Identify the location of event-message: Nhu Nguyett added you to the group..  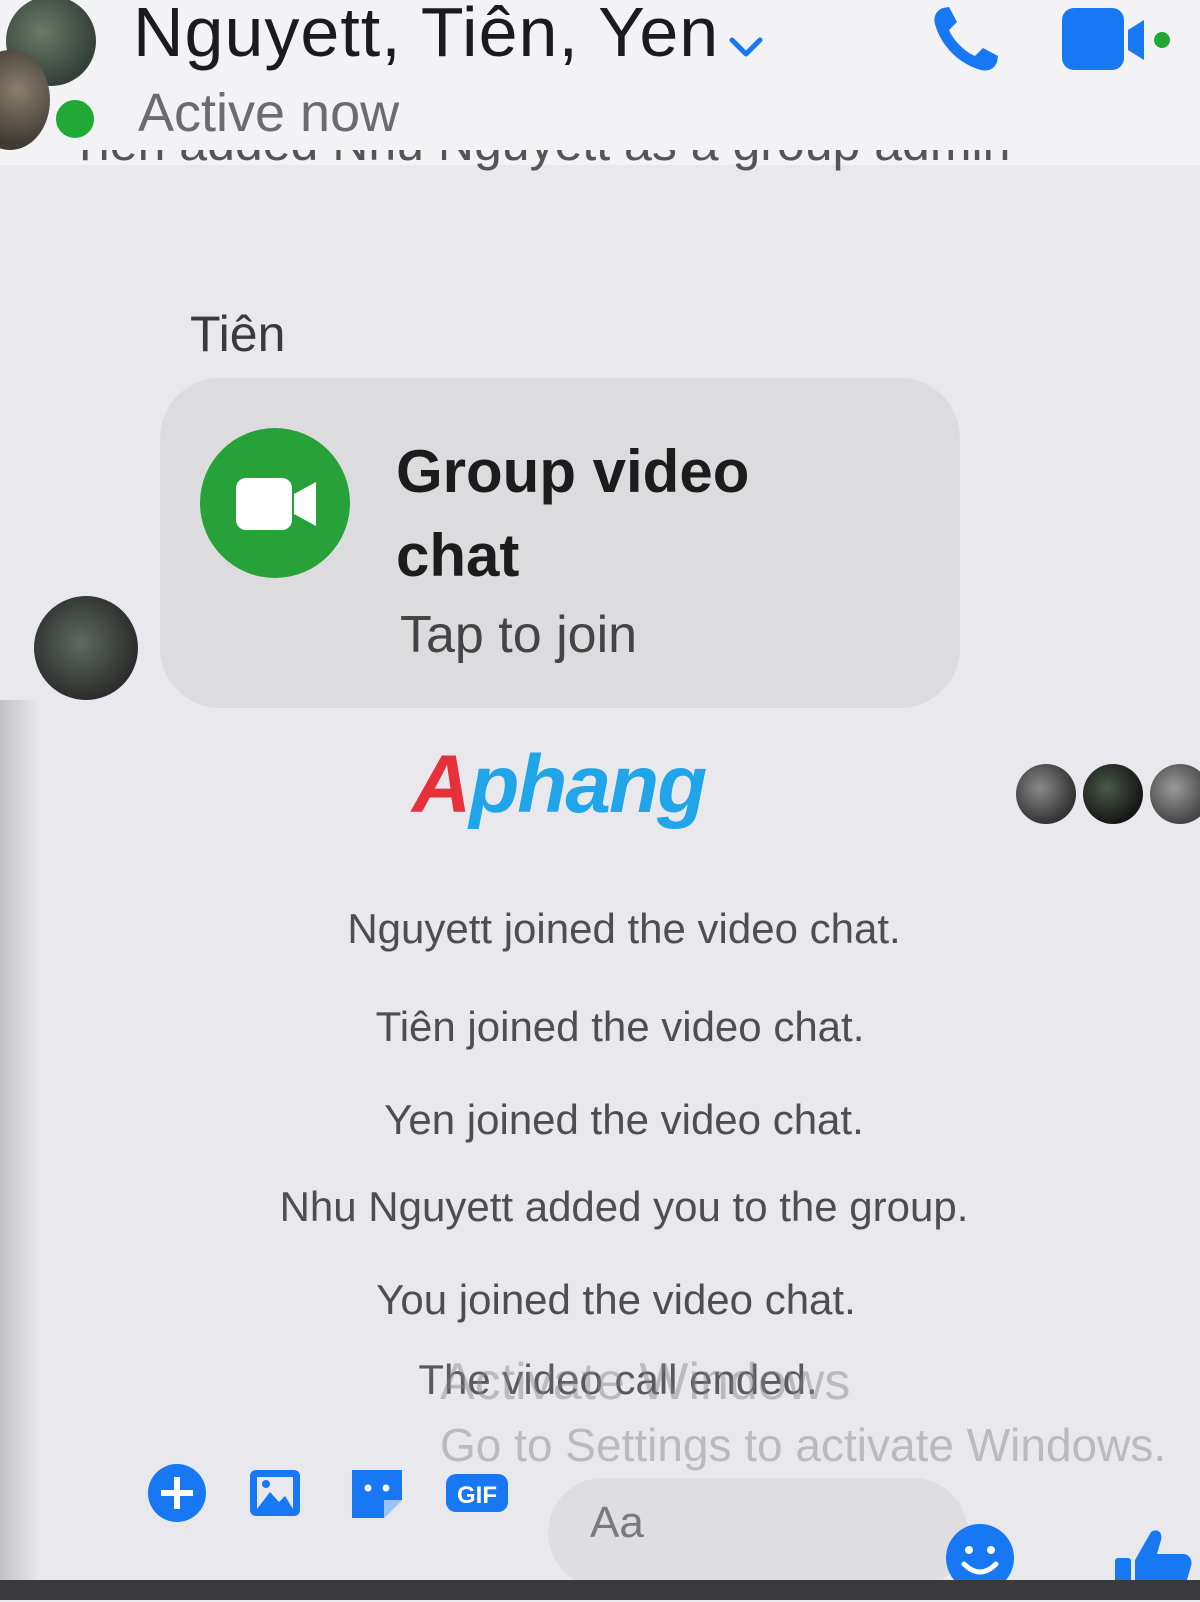
(624, 1206).